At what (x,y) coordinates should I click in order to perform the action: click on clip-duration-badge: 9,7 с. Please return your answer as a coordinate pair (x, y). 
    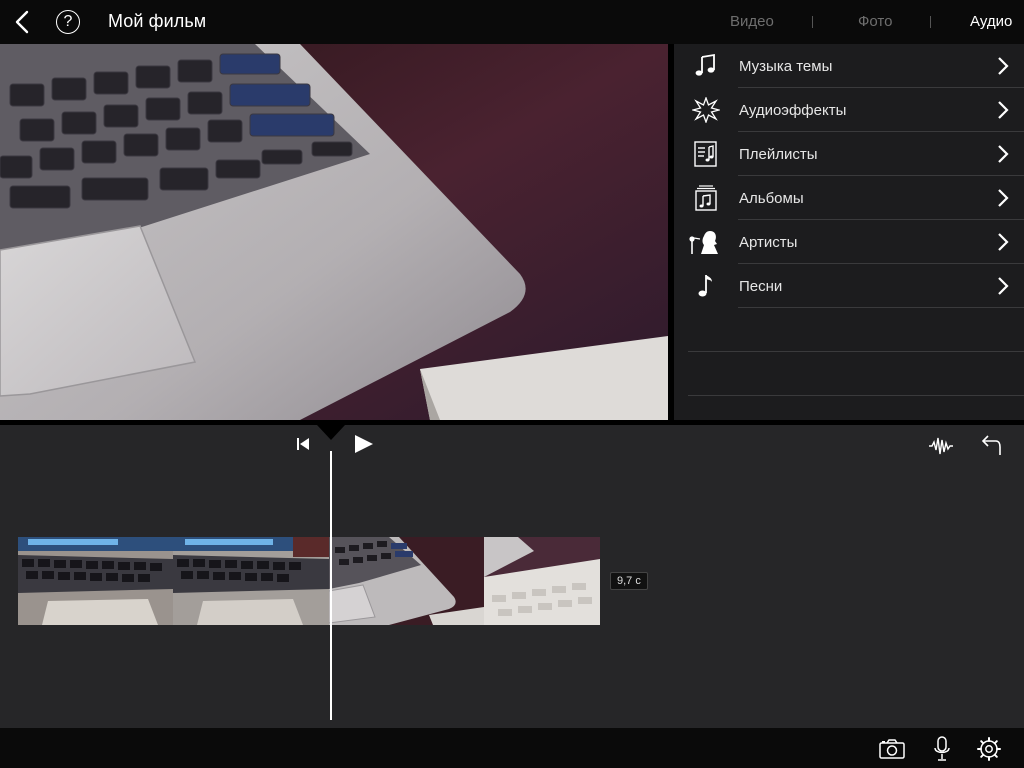
    Looking at the image, I should click on (629, 581).